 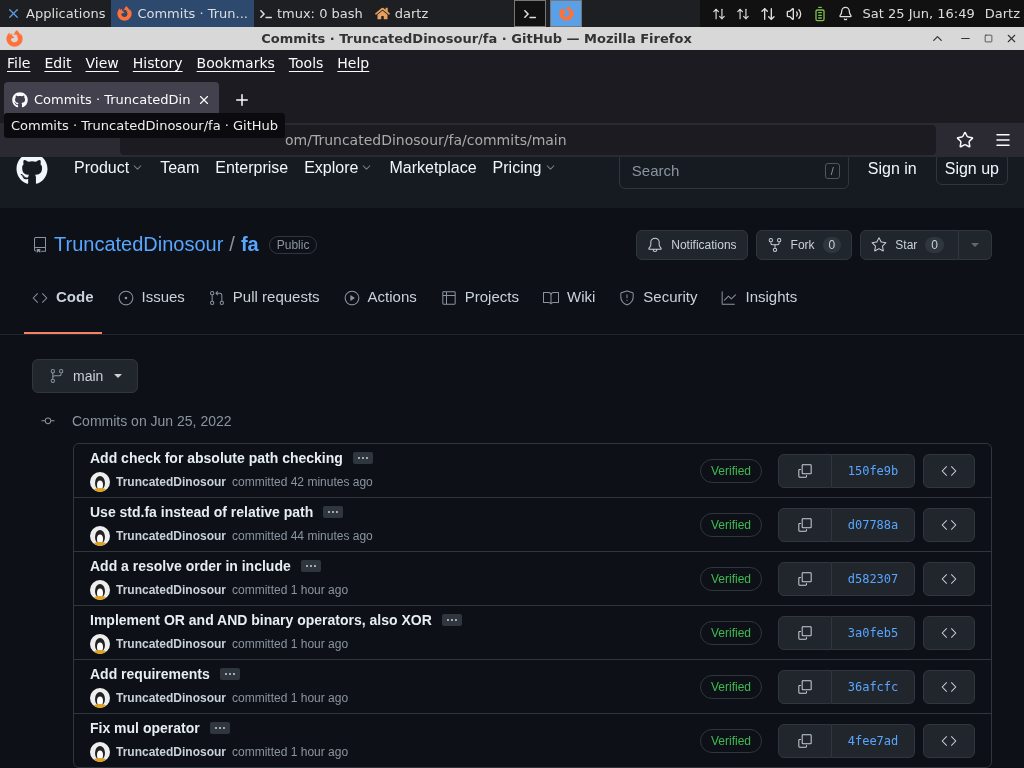 I want to click on repo-name-link: fa, so click(x=249, y=245).